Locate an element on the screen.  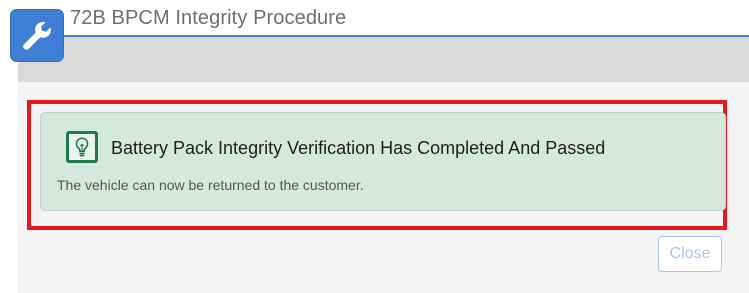
lightbulb-icon is located at coordinates (82, 147).